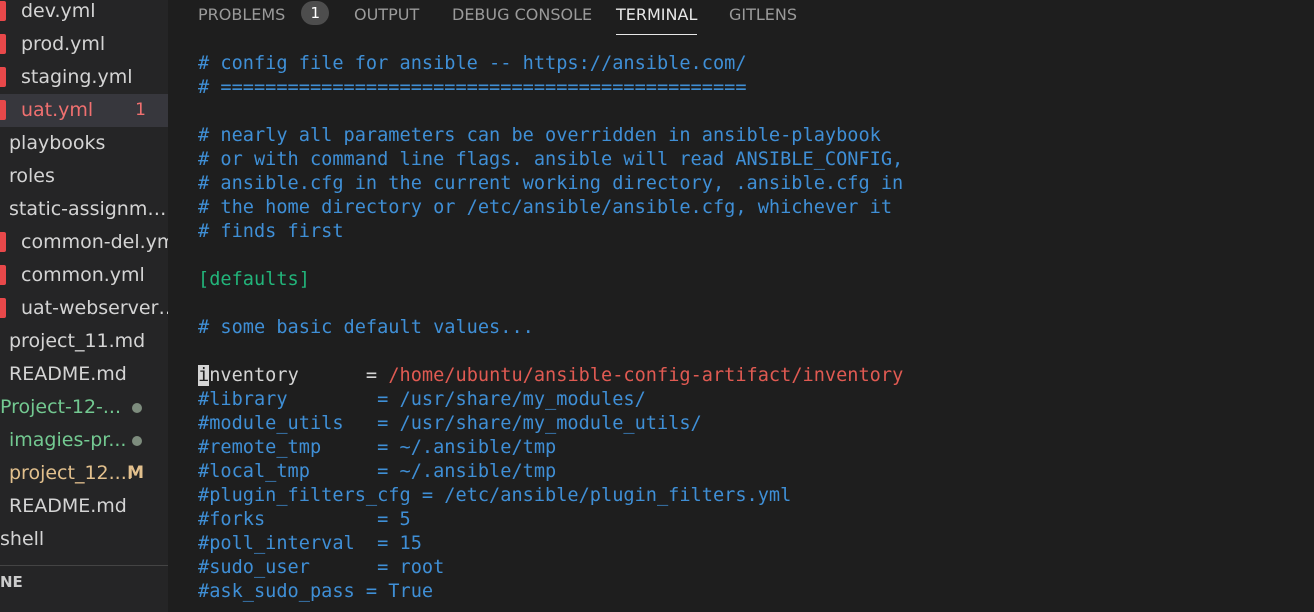  Describe the element at coordinates (57, 143) in the screenshot. I see `sidebar-item-label: playbooks` at that location.